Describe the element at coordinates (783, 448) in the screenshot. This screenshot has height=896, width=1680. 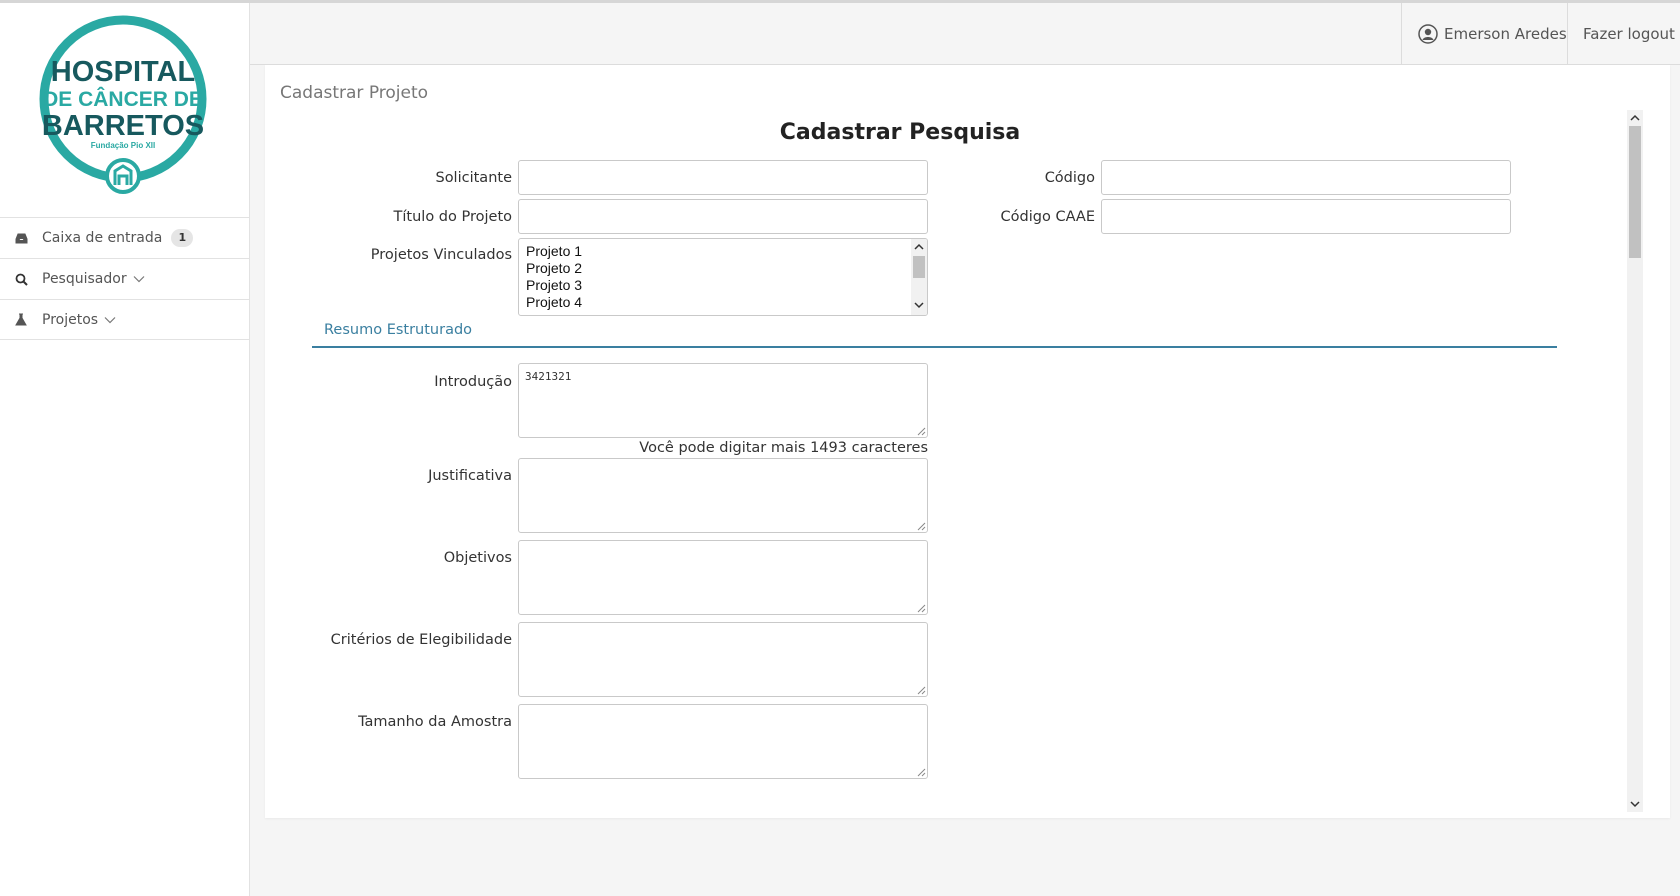
I see `char-count-hint: Você pode digitar mais 1493 caracteres` at that location.